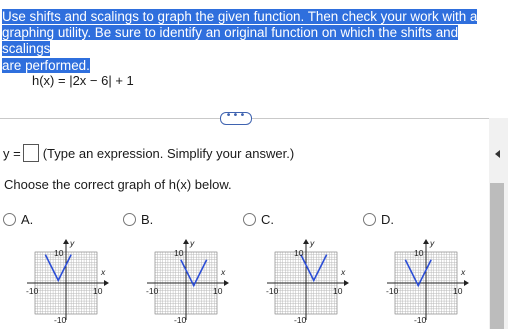 The height and width of the screenshot is (329, 508). What do you see at coordinates (267, 219) in the screenshot?
I see `option-c-label: C.` at bounding box center [267, 219].